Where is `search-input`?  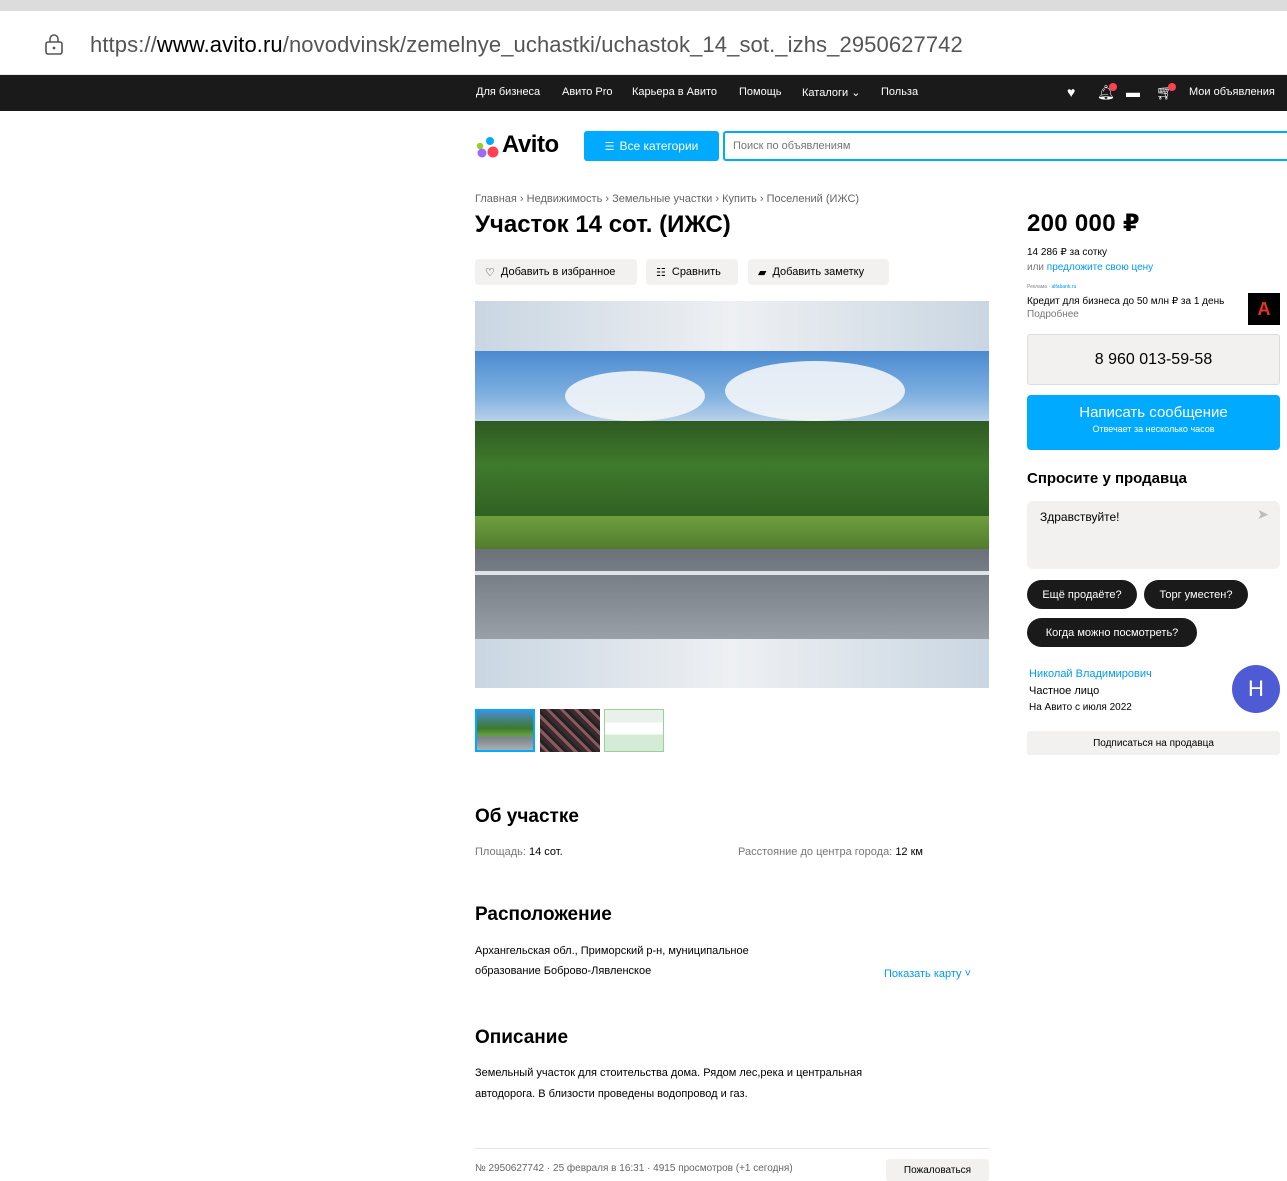
search-input is located at coordinates (1005, 146).